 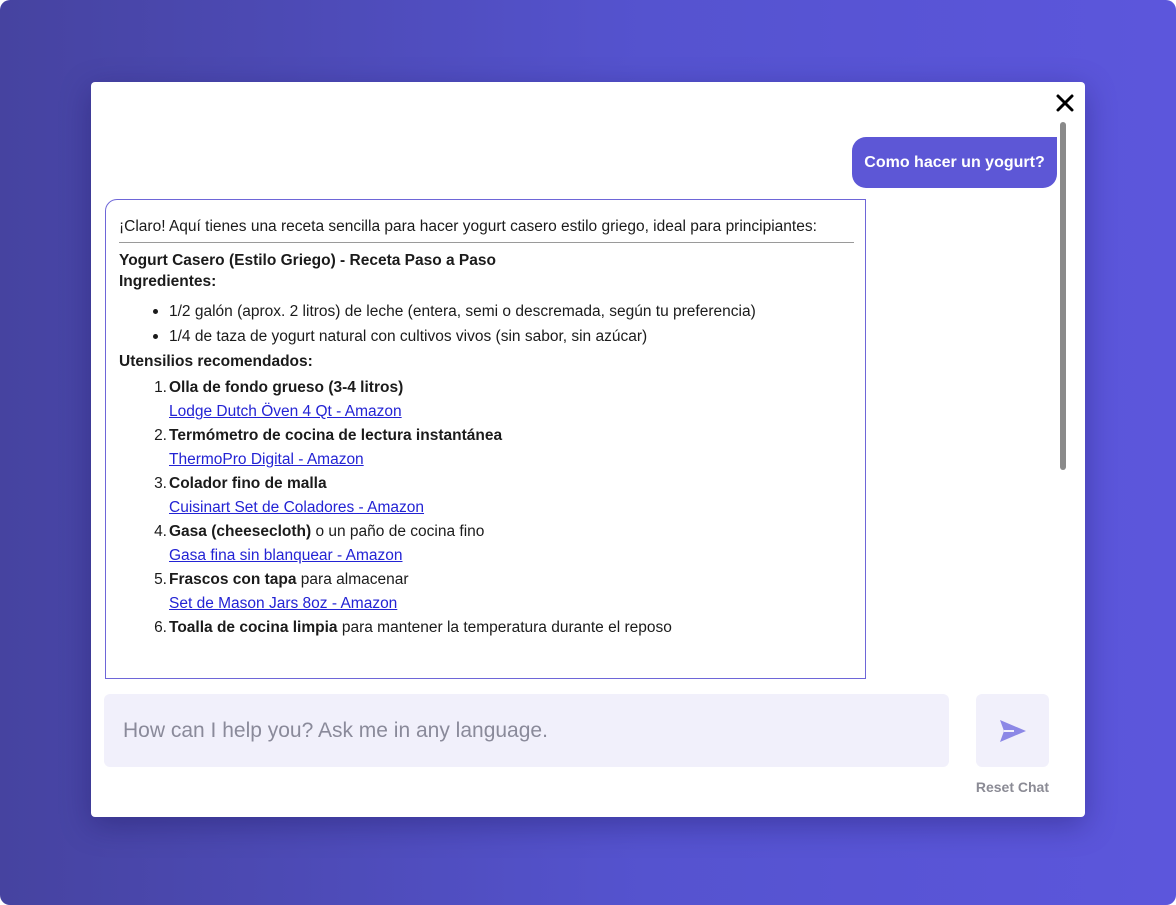 I want to click on send-button, so click(x=1012, y=730).